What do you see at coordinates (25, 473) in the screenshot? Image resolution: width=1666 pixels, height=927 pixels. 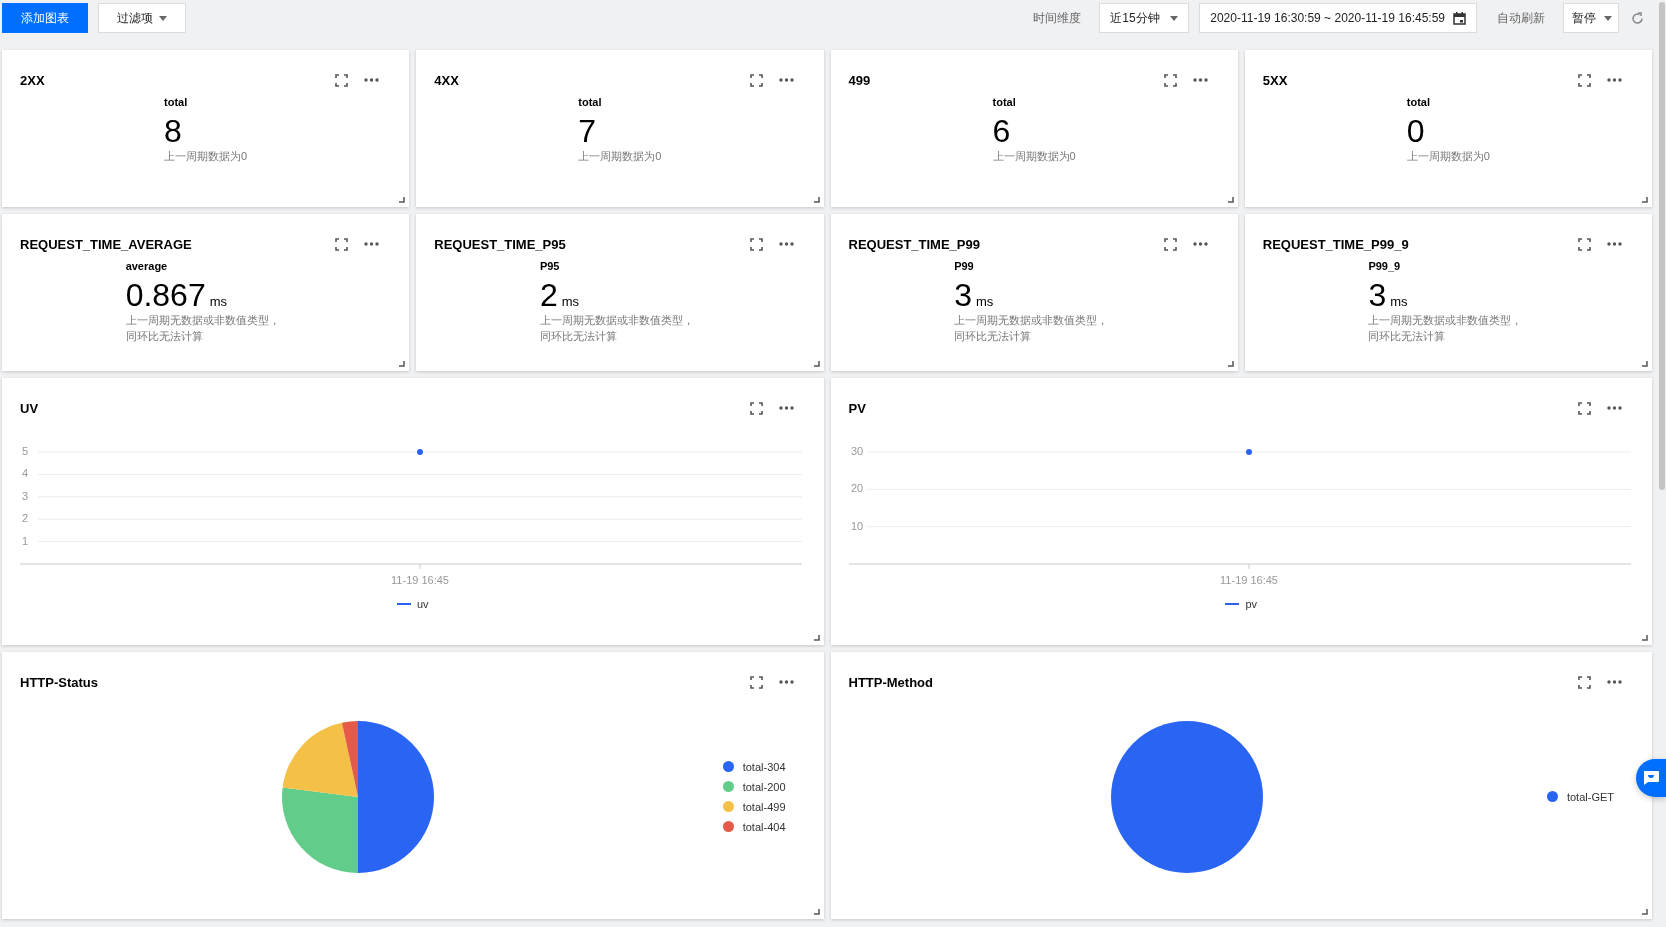 I see `axis-tick-label: 4` at bounding box center [25, 473].